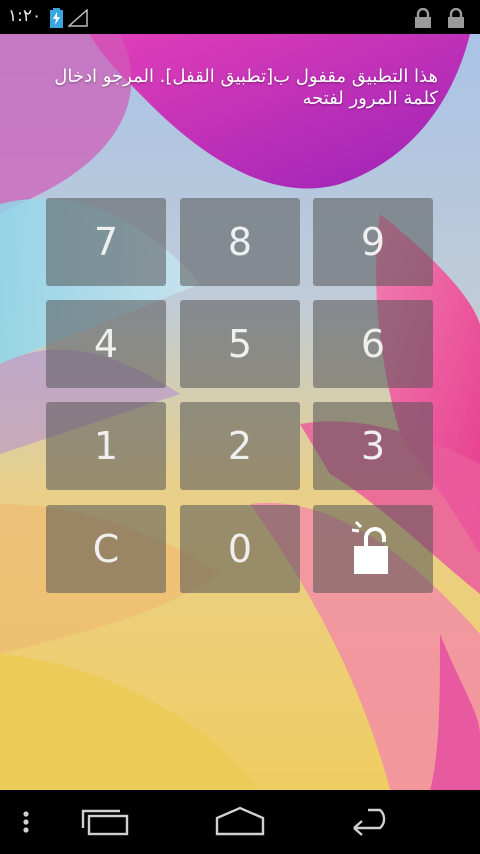 The width and height of the screenshot is (480, 854). Describe the element at coordinates (106, 446) in the screenshot. I see `key-1: 1` at that location.